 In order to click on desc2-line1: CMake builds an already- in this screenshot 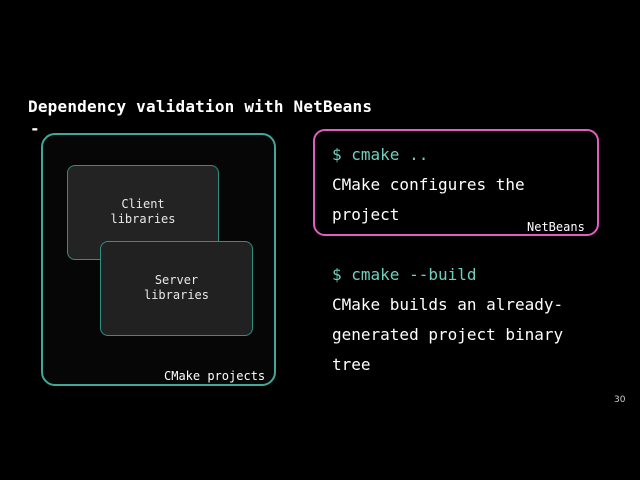, I will do `click(448, 304)`.